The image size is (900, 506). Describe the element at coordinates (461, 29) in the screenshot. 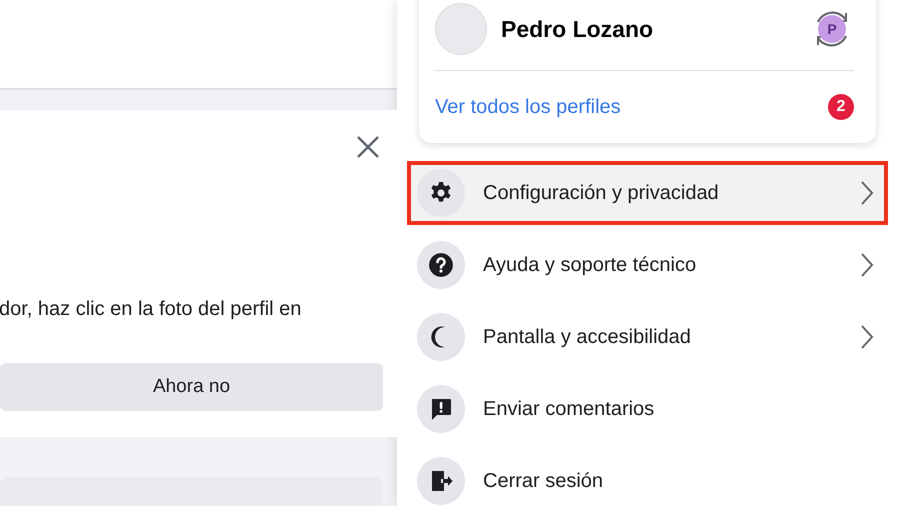

I see `avatar-thumbnail` at that location.